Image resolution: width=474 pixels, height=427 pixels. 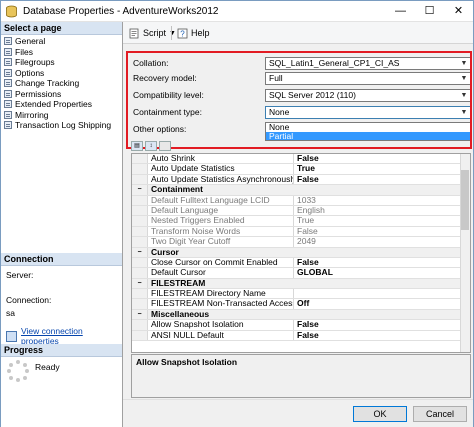 What do you see at coordinates (24, 51) in the screenshot?
I see `page-label: Files` at bounding box center [24, 51].